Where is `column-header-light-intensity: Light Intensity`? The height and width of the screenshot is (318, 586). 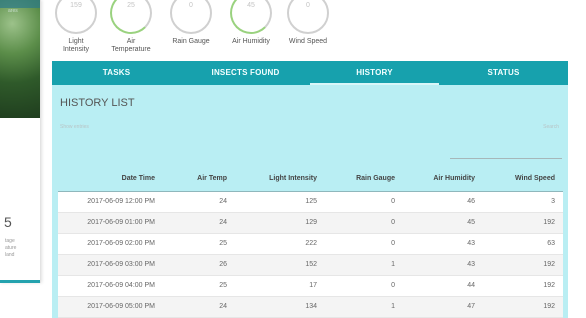
column-header-light-intensity: Light Intensity is located at coordinates (280, 179).